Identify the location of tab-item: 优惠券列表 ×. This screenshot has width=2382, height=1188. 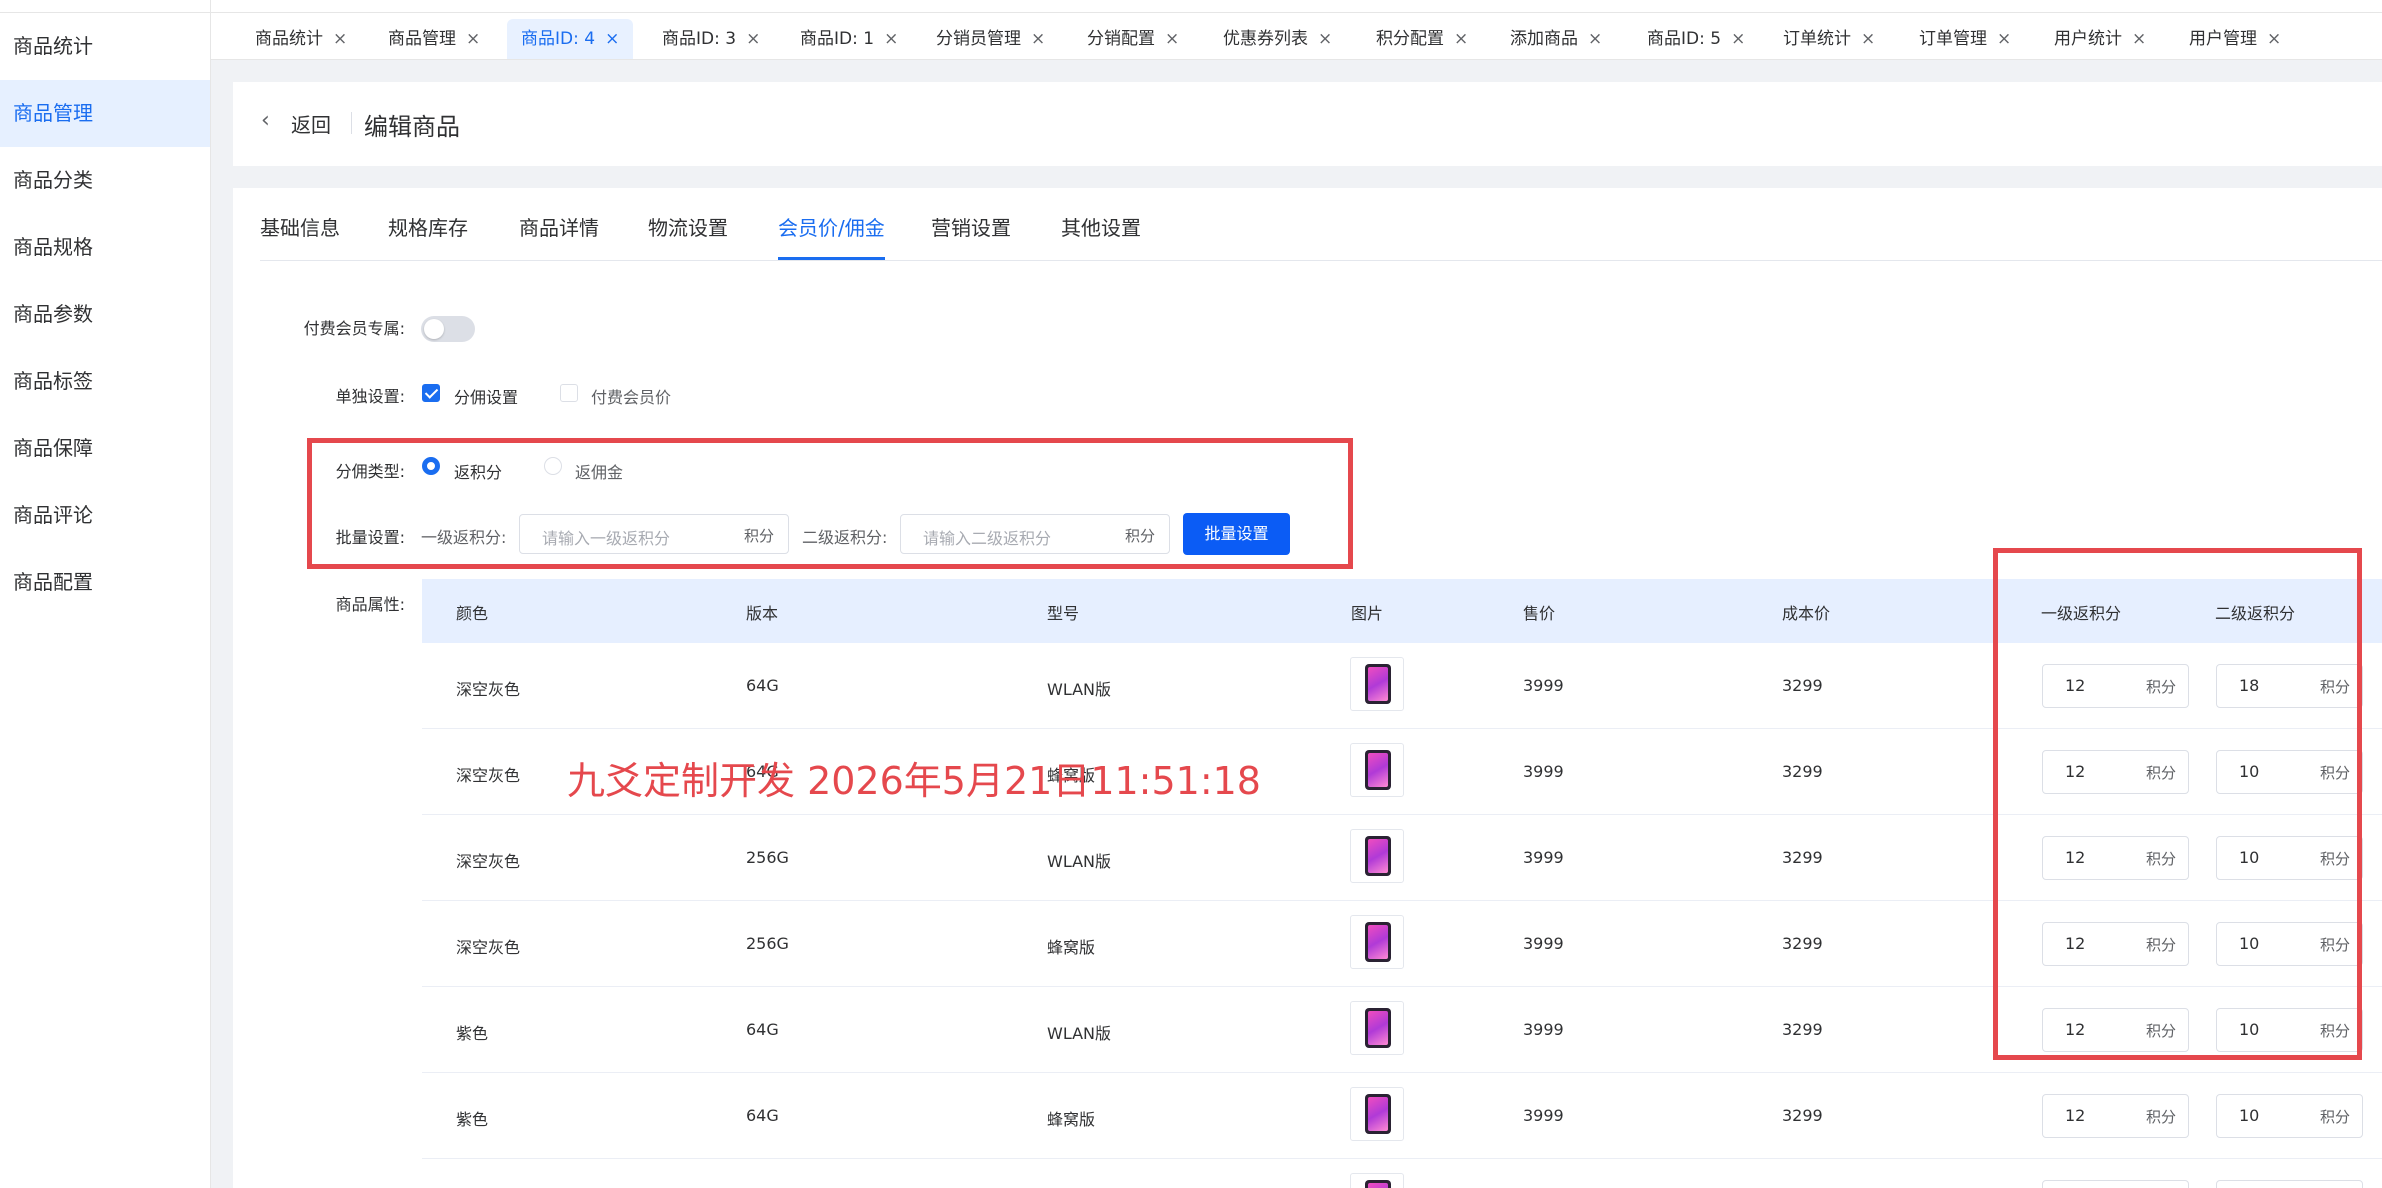
(1277, 39).